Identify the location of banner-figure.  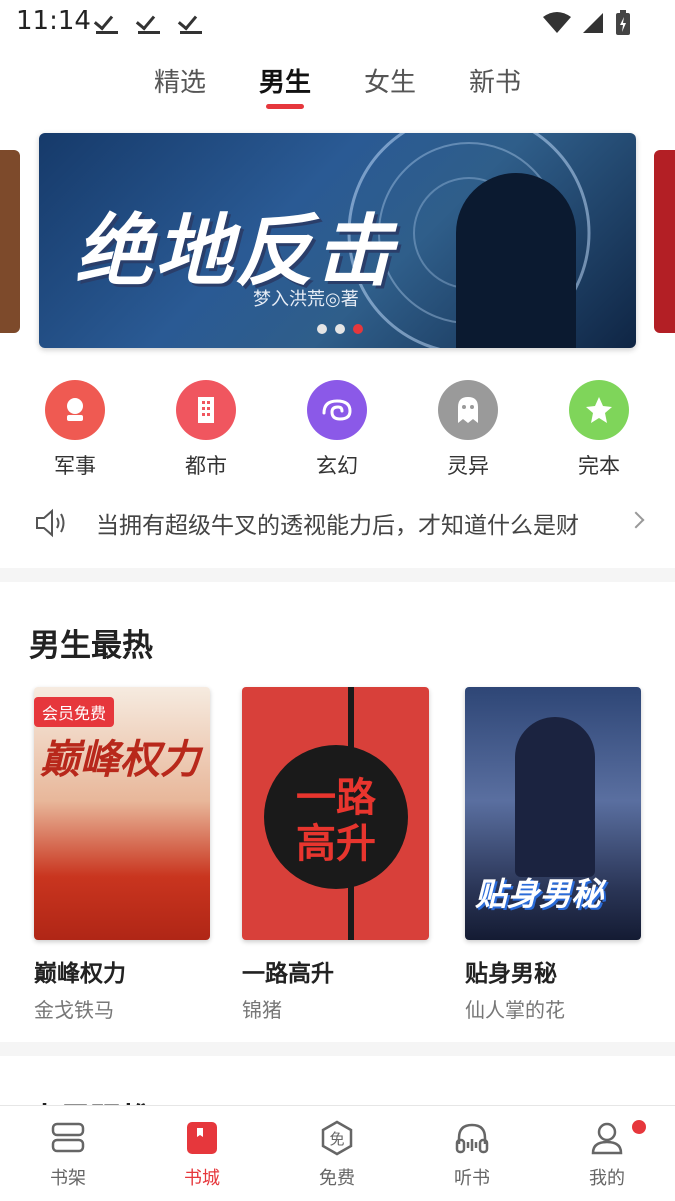
(516, 260).